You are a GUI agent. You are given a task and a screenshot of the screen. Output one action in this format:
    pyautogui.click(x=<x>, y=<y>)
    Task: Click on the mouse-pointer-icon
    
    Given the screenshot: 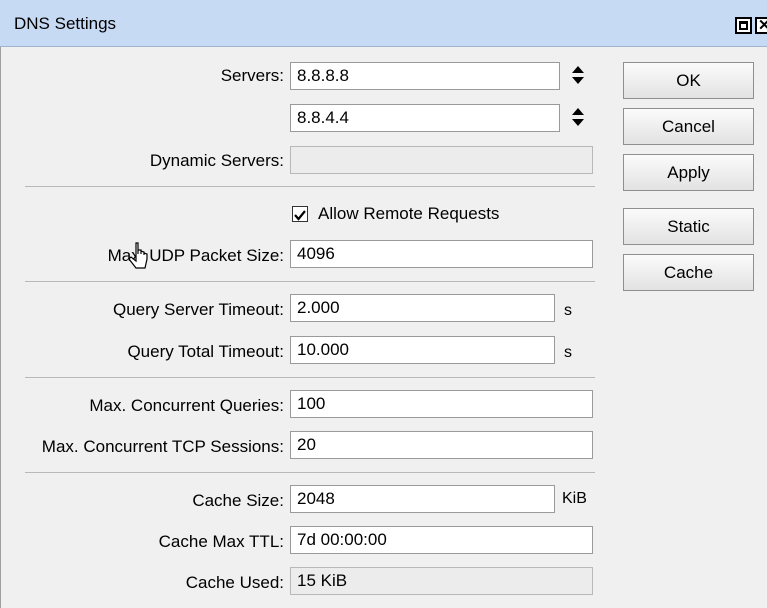 What is the action you would take?
    pyautogui.click(x=138, y=255)
    